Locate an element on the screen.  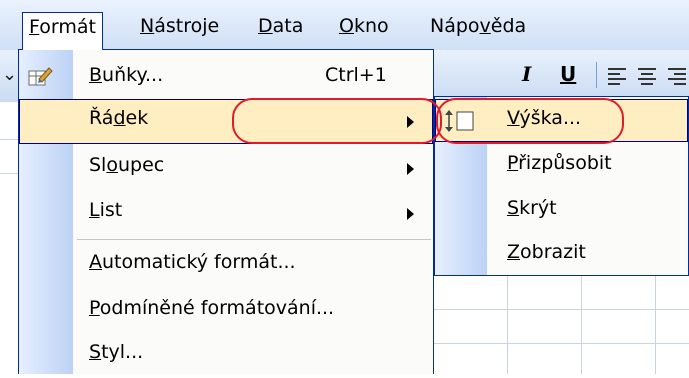
menu-window: Okno is located at coordinates (364, 26).